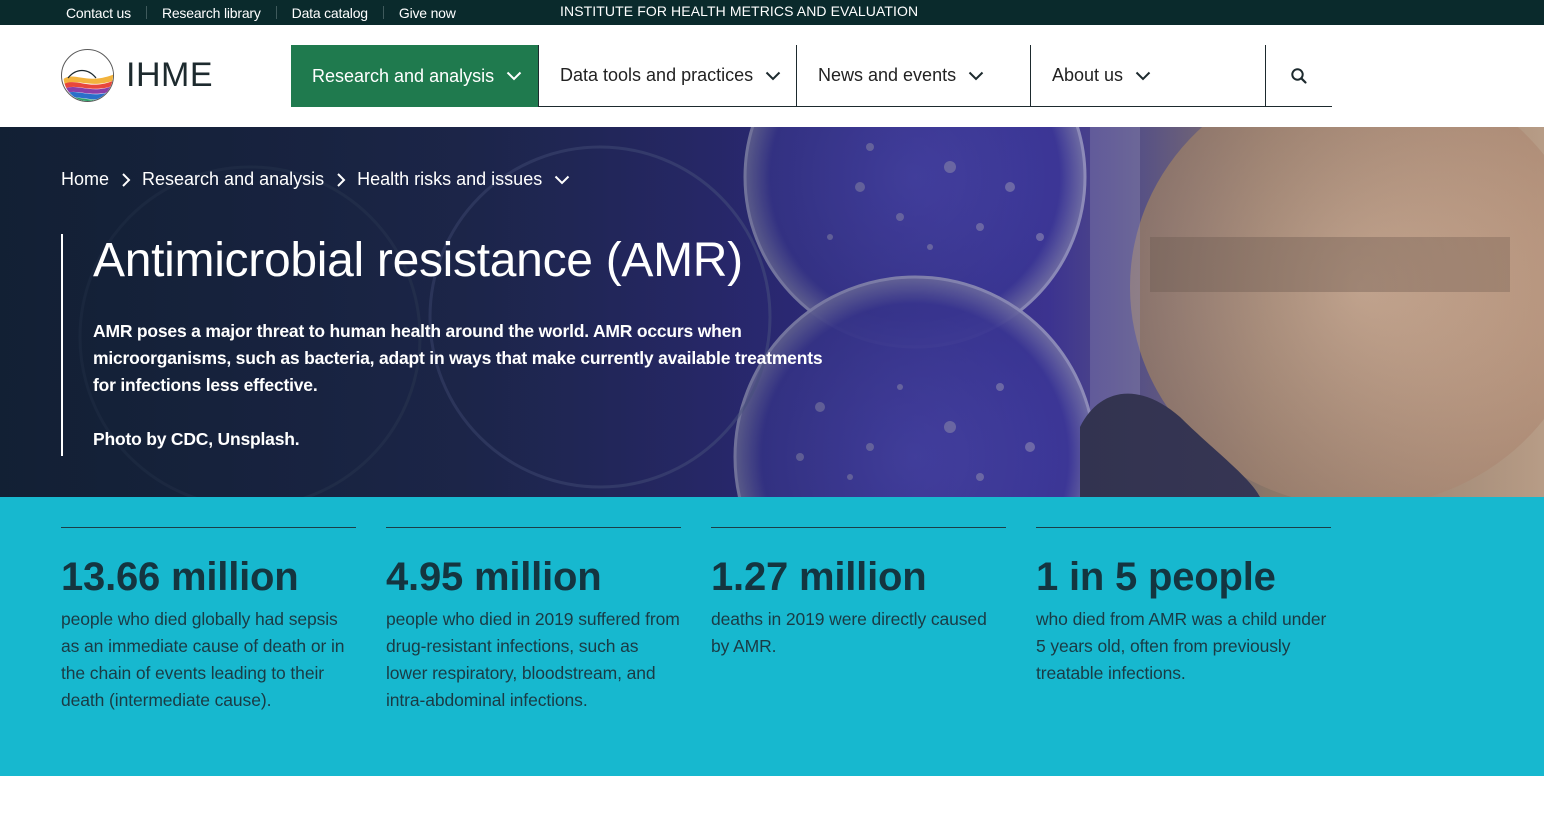  What do you see at coordinates (85, 179) in the screenshot?
I see `breadcrumb-home: Home` at bounding box center [85, 179].